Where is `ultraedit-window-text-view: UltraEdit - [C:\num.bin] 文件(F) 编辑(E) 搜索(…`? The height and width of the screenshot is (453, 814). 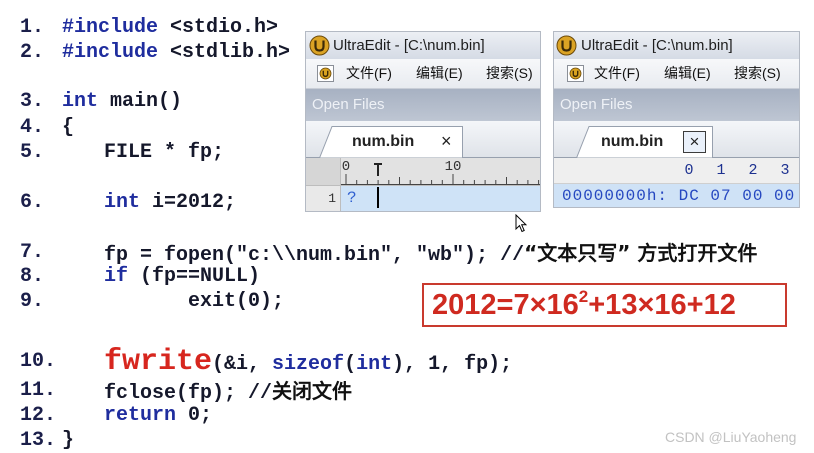
ultraedit-window-text-view: UltraEdit - [C:\num.bin] 文件(F) 编辑(E) 搜索(… is located at coordinates (423, 121).